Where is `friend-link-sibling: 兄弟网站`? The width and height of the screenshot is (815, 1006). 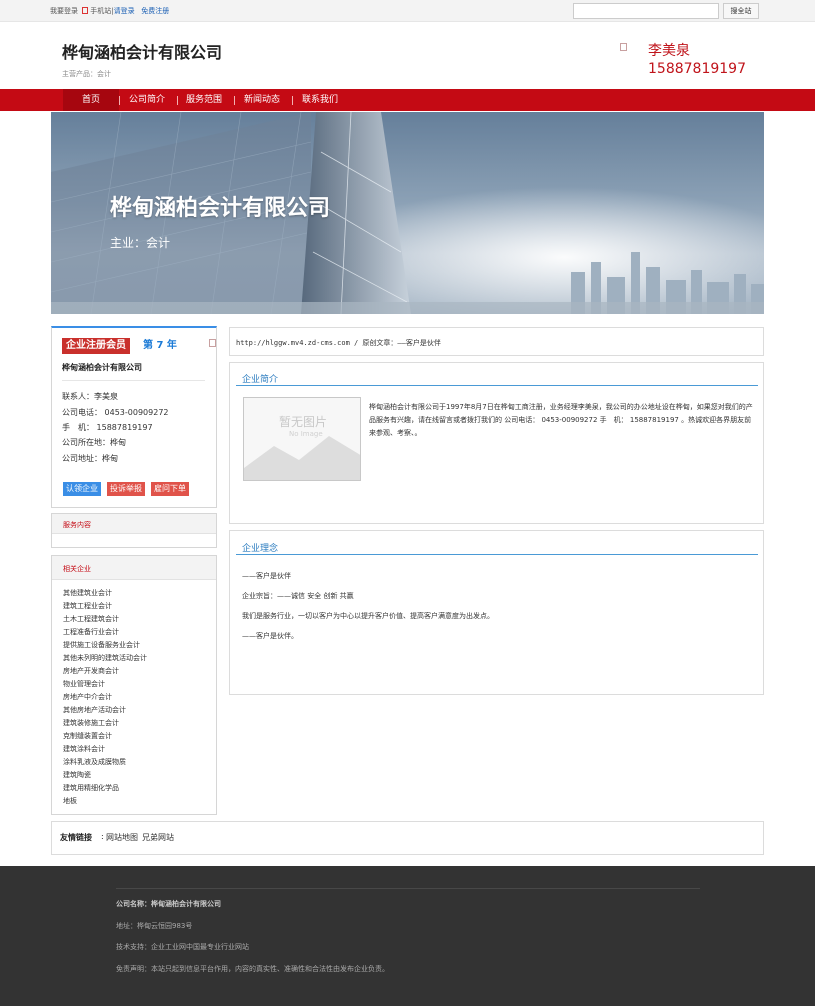
friend-link-sibling: 兄弟网站 is located at coordinates (158, 837).